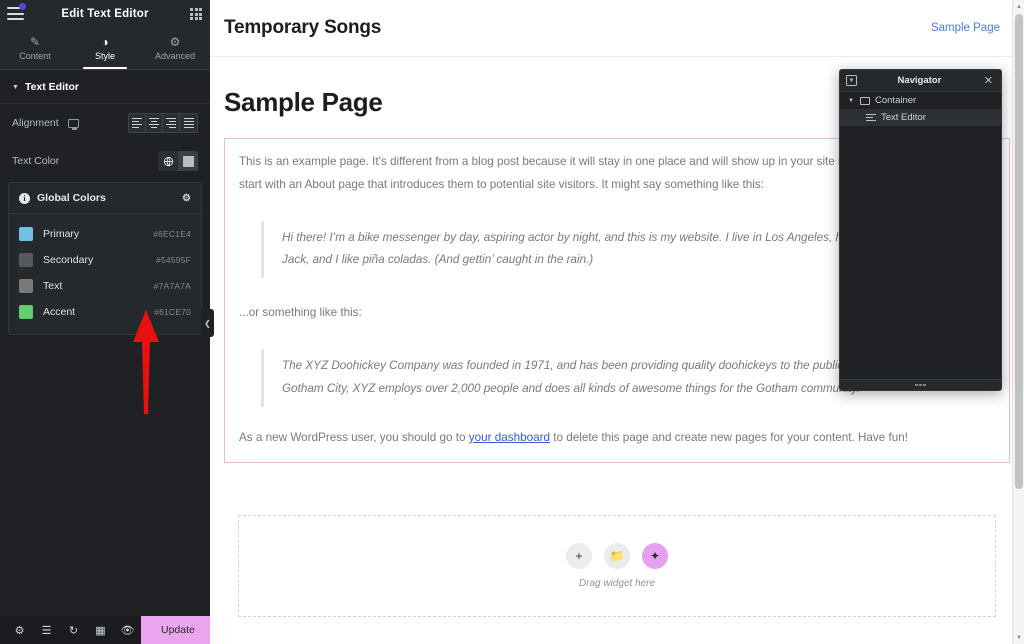 The width and height of the screenshot is (1024, 644). I want to click on settings-icon: ⚙, so click(19, 630).